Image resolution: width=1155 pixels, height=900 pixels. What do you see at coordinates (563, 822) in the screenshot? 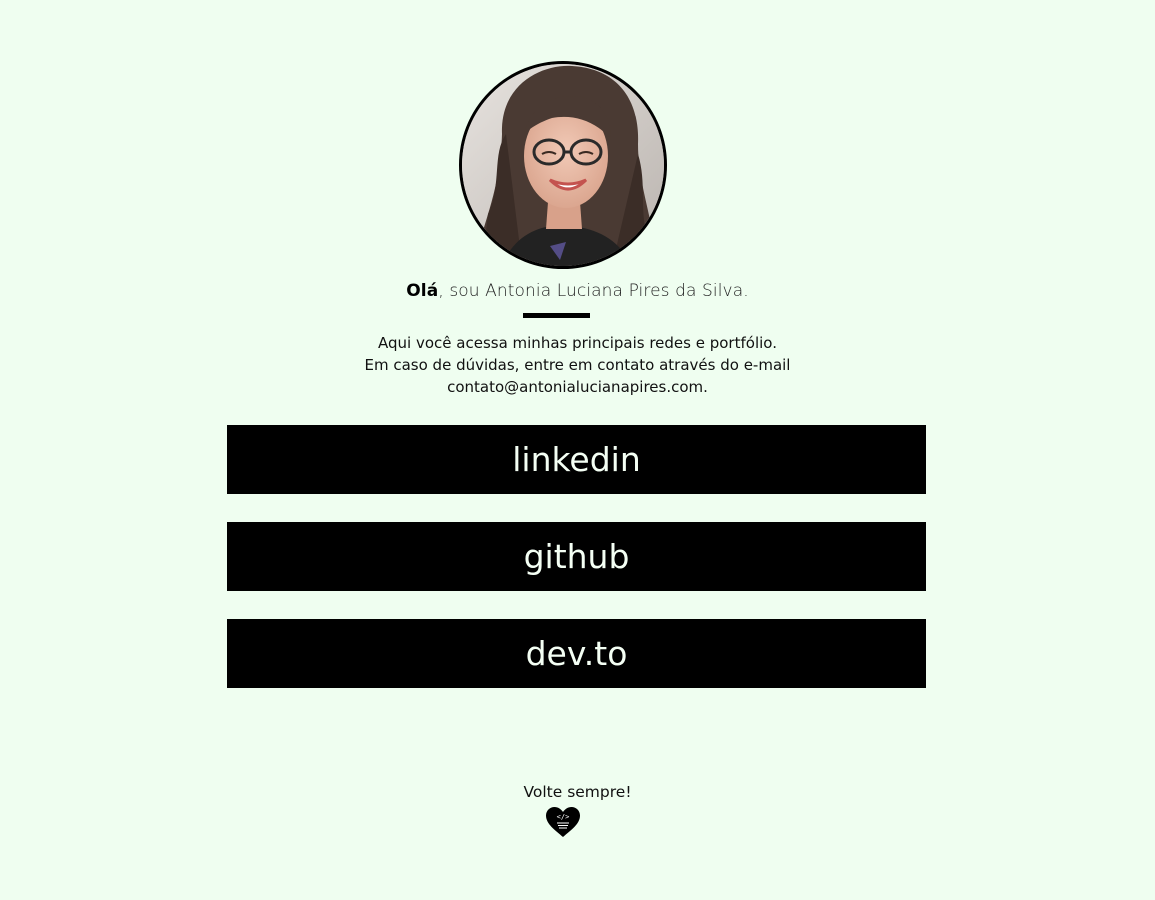
I see `heart-code-icon: </>` at bounding box center [563, 822].